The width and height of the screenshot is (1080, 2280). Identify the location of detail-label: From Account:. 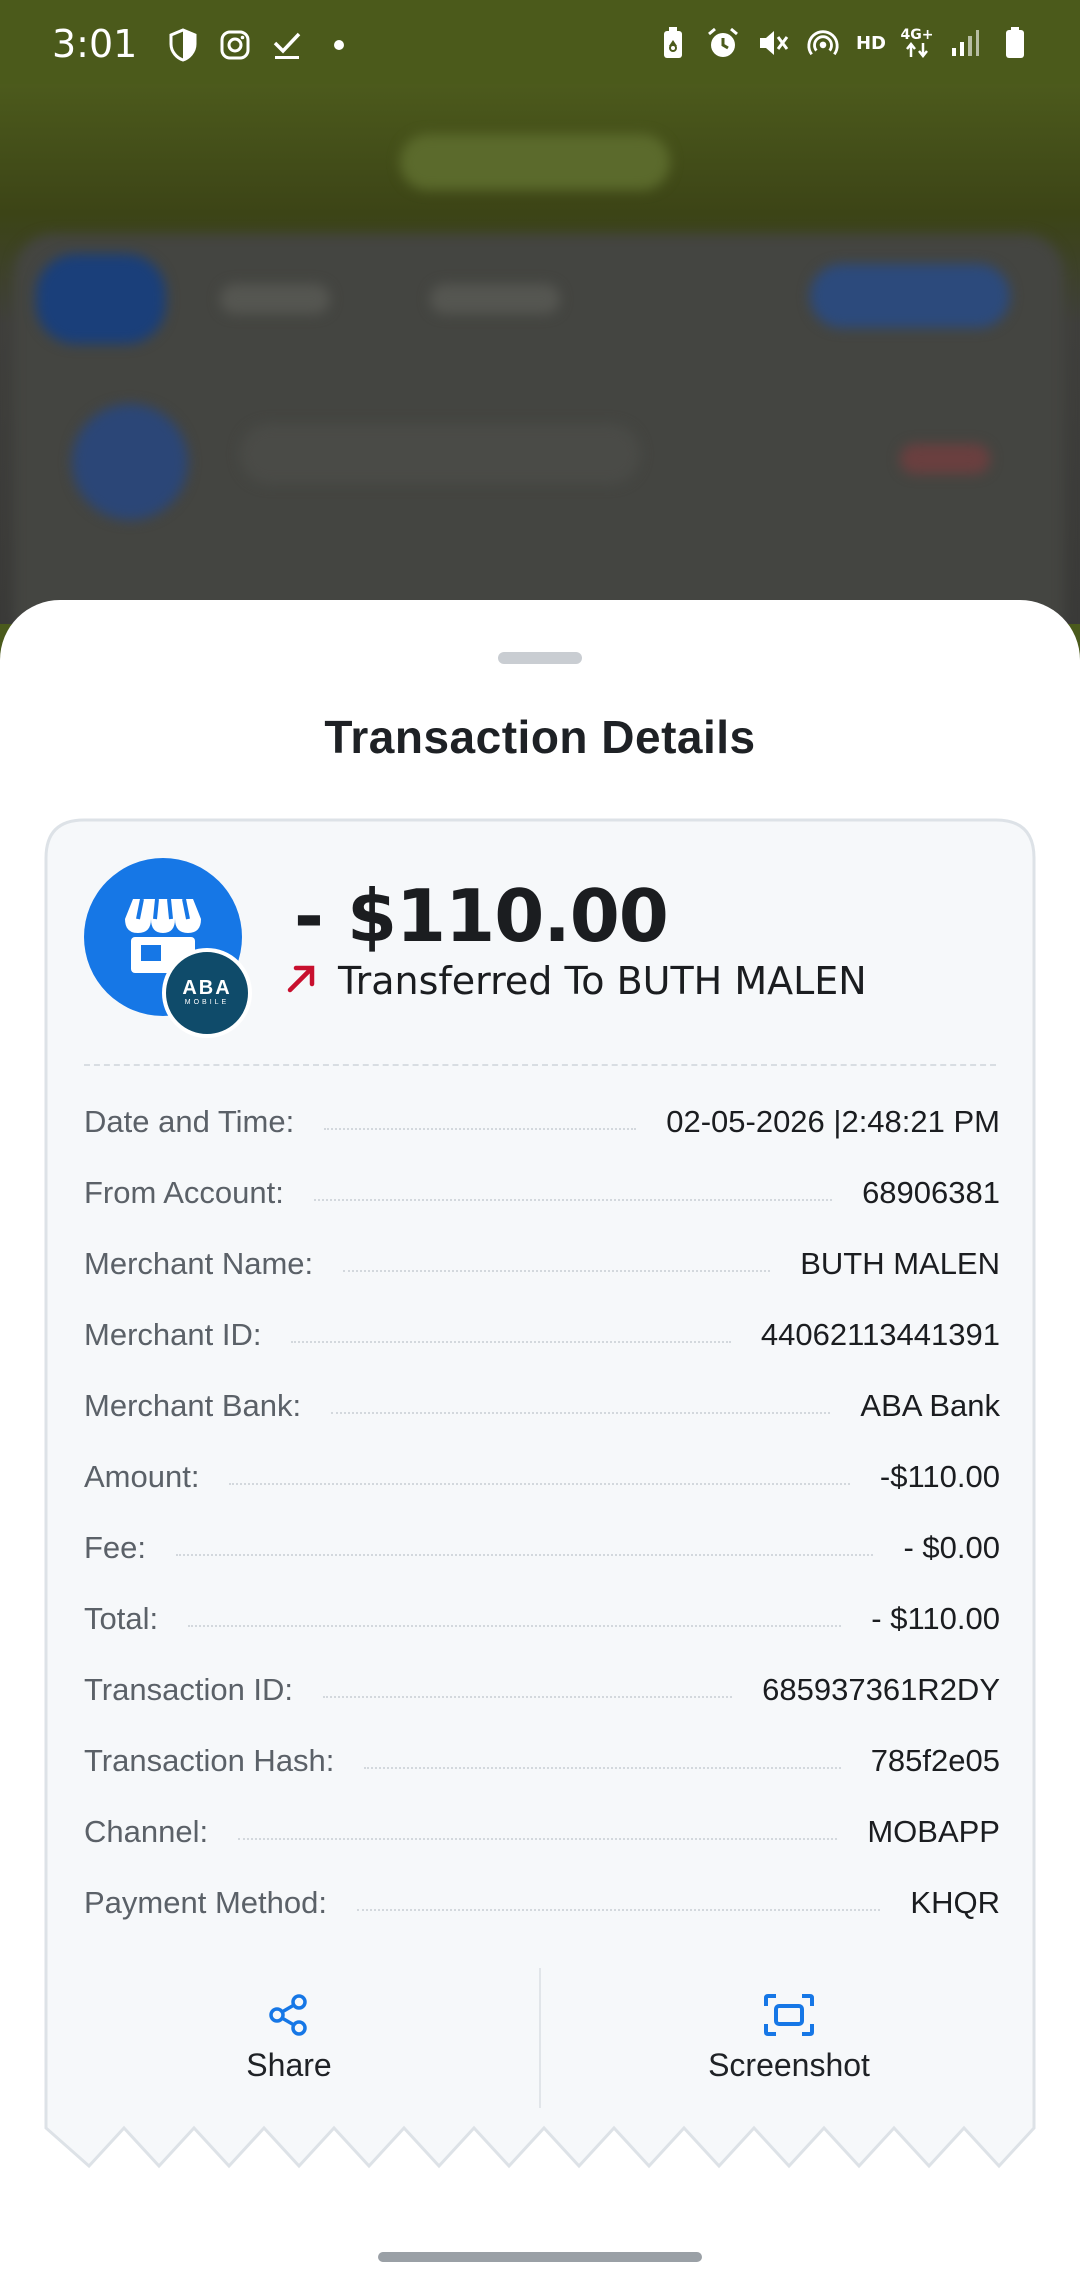
(184, 1192).